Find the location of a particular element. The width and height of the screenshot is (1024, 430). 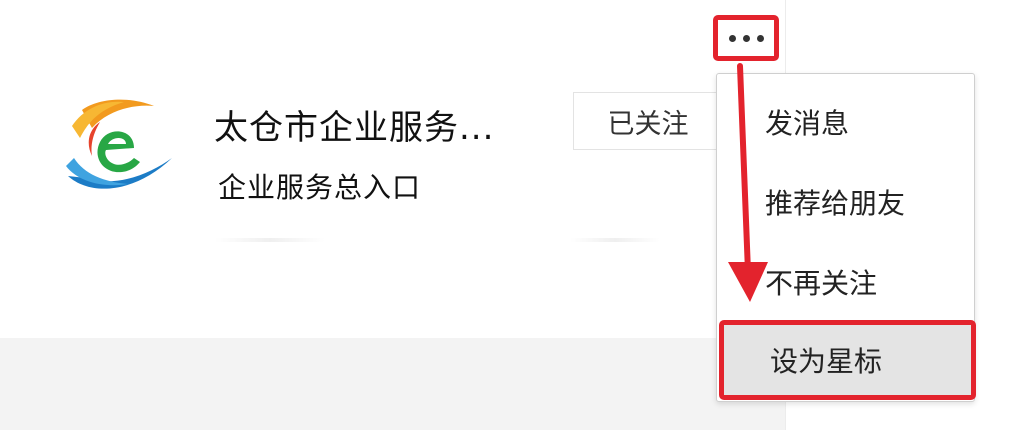

faint-divider-right is located at coordinates (615, 240).